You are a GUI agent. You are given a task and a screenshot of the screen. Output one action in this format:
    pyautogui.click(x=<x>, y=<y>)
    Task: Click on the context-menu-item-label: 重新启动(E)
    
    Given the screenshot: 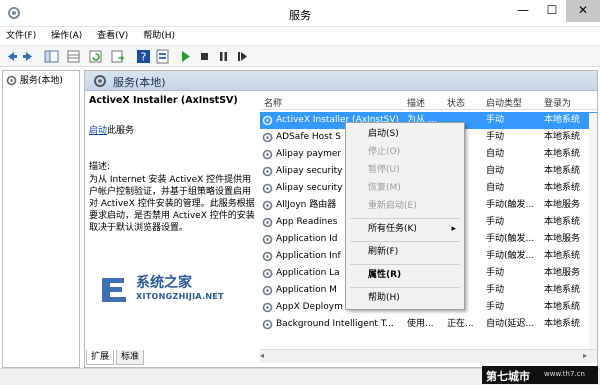 What is the action you would take?
    pyautogui.click(x=392, y=206)
    